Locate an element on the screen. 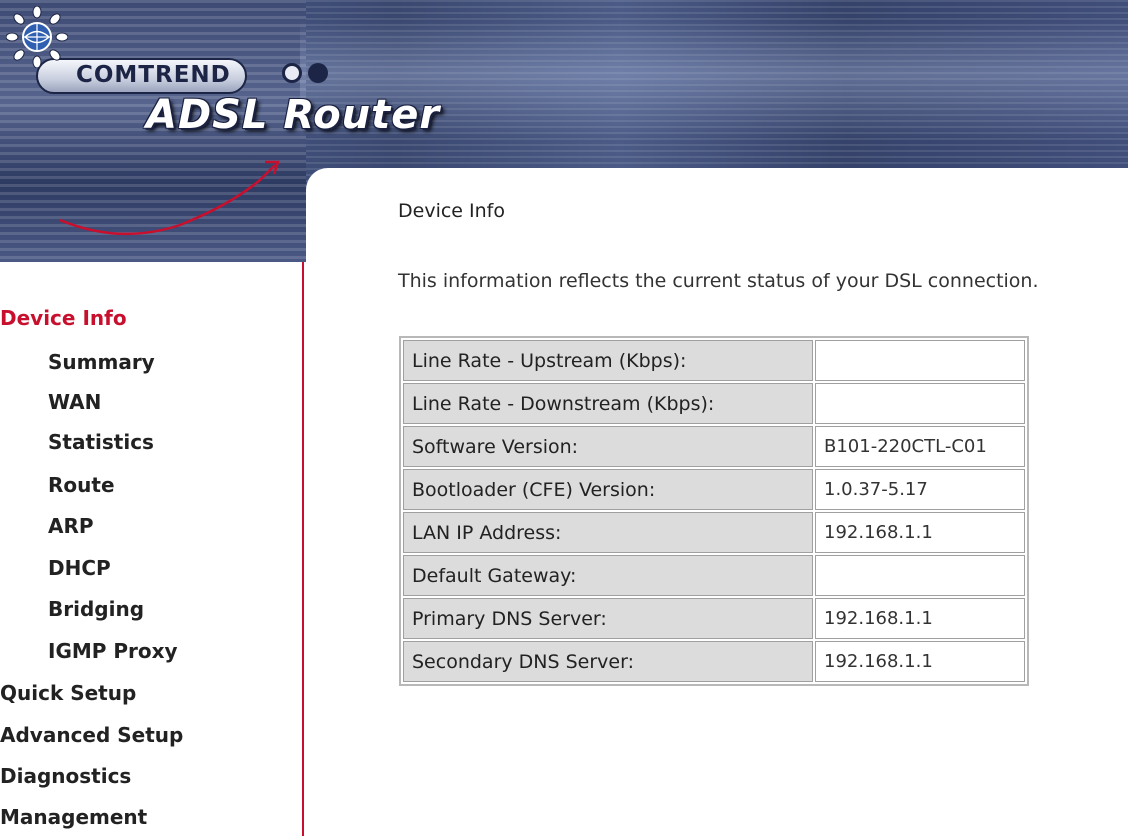  table-row: LAN IP Address: 192.168.1.1 is located at coordinates (714, 532).